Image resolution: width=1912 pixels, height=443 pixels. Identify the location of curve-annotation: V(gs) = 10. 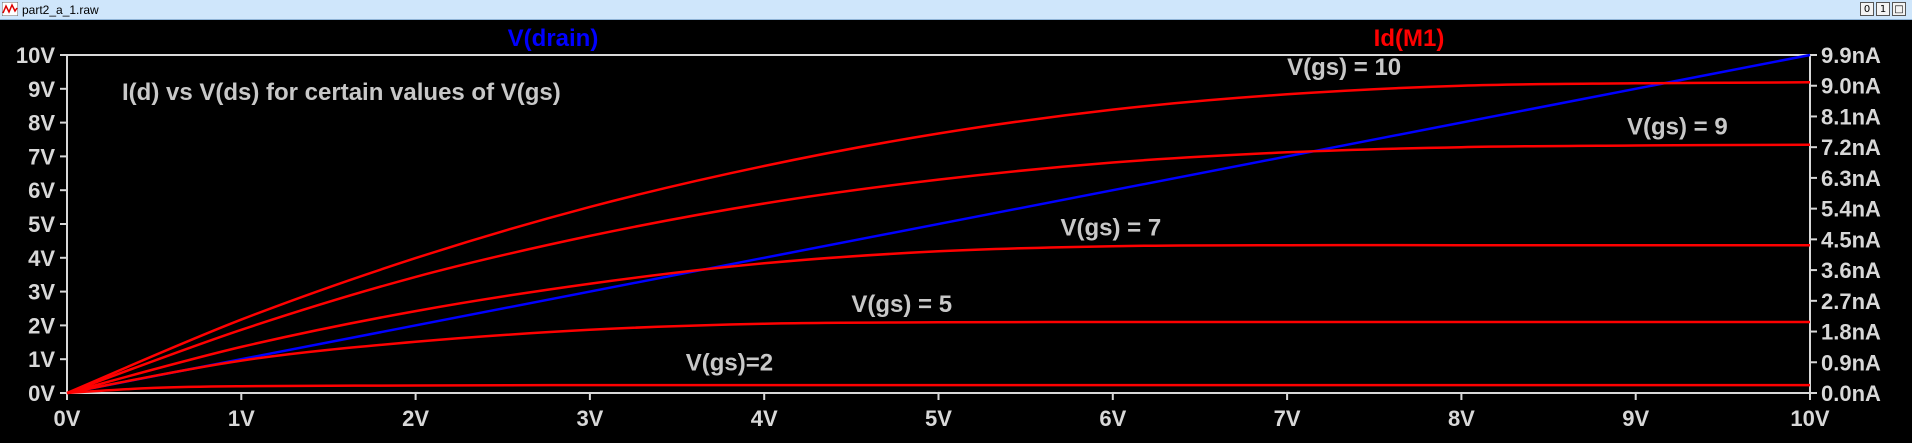
(1344, 67).